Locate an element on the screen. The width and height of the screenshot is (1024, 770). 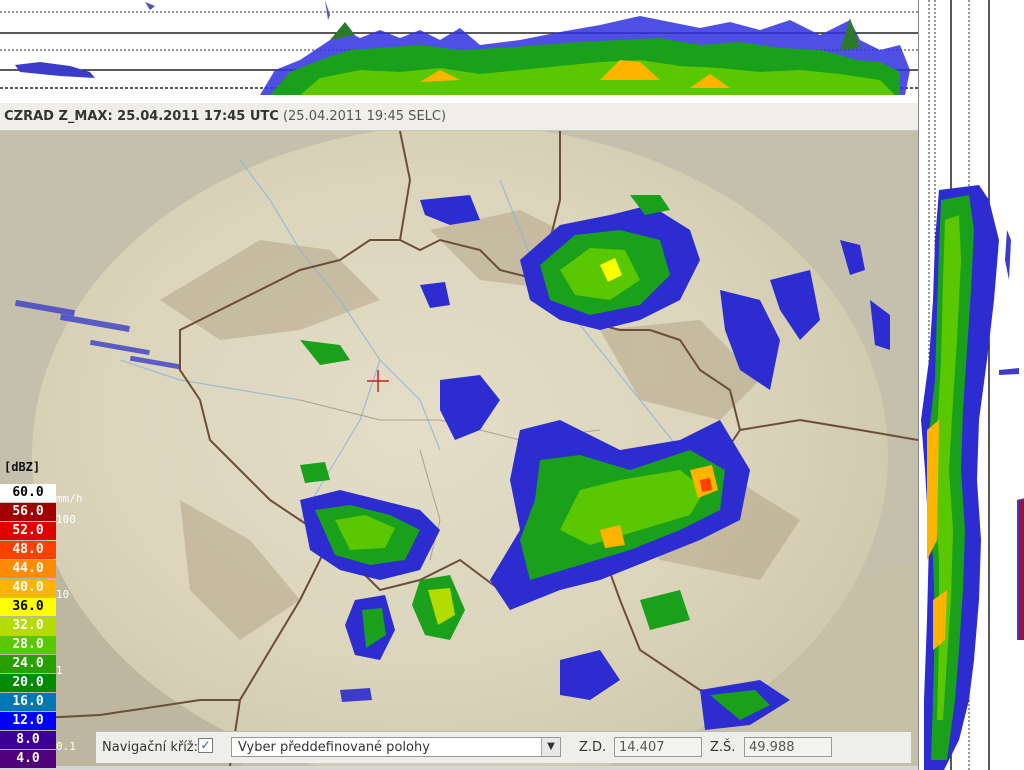
legend-rate-1: 1 is located at coordinates (59, 670).